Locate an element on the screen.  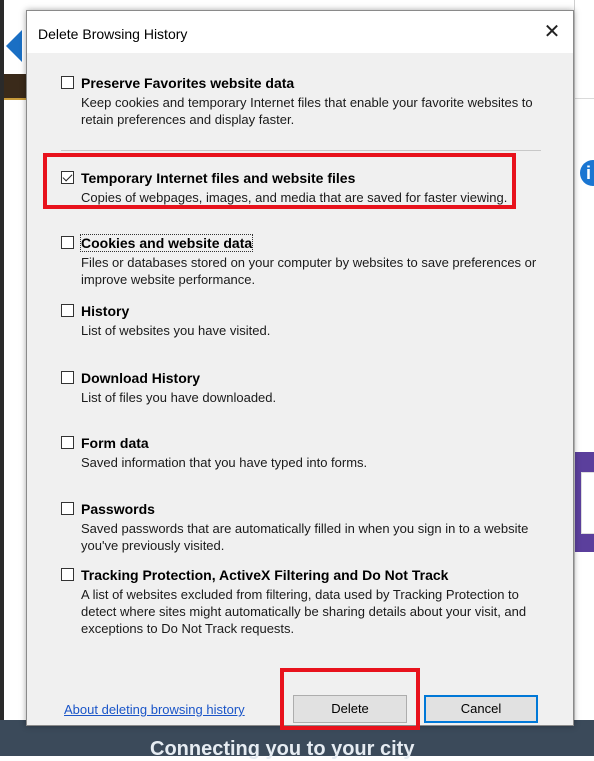
download-history-checkbox is located at coordinates (67, 377).